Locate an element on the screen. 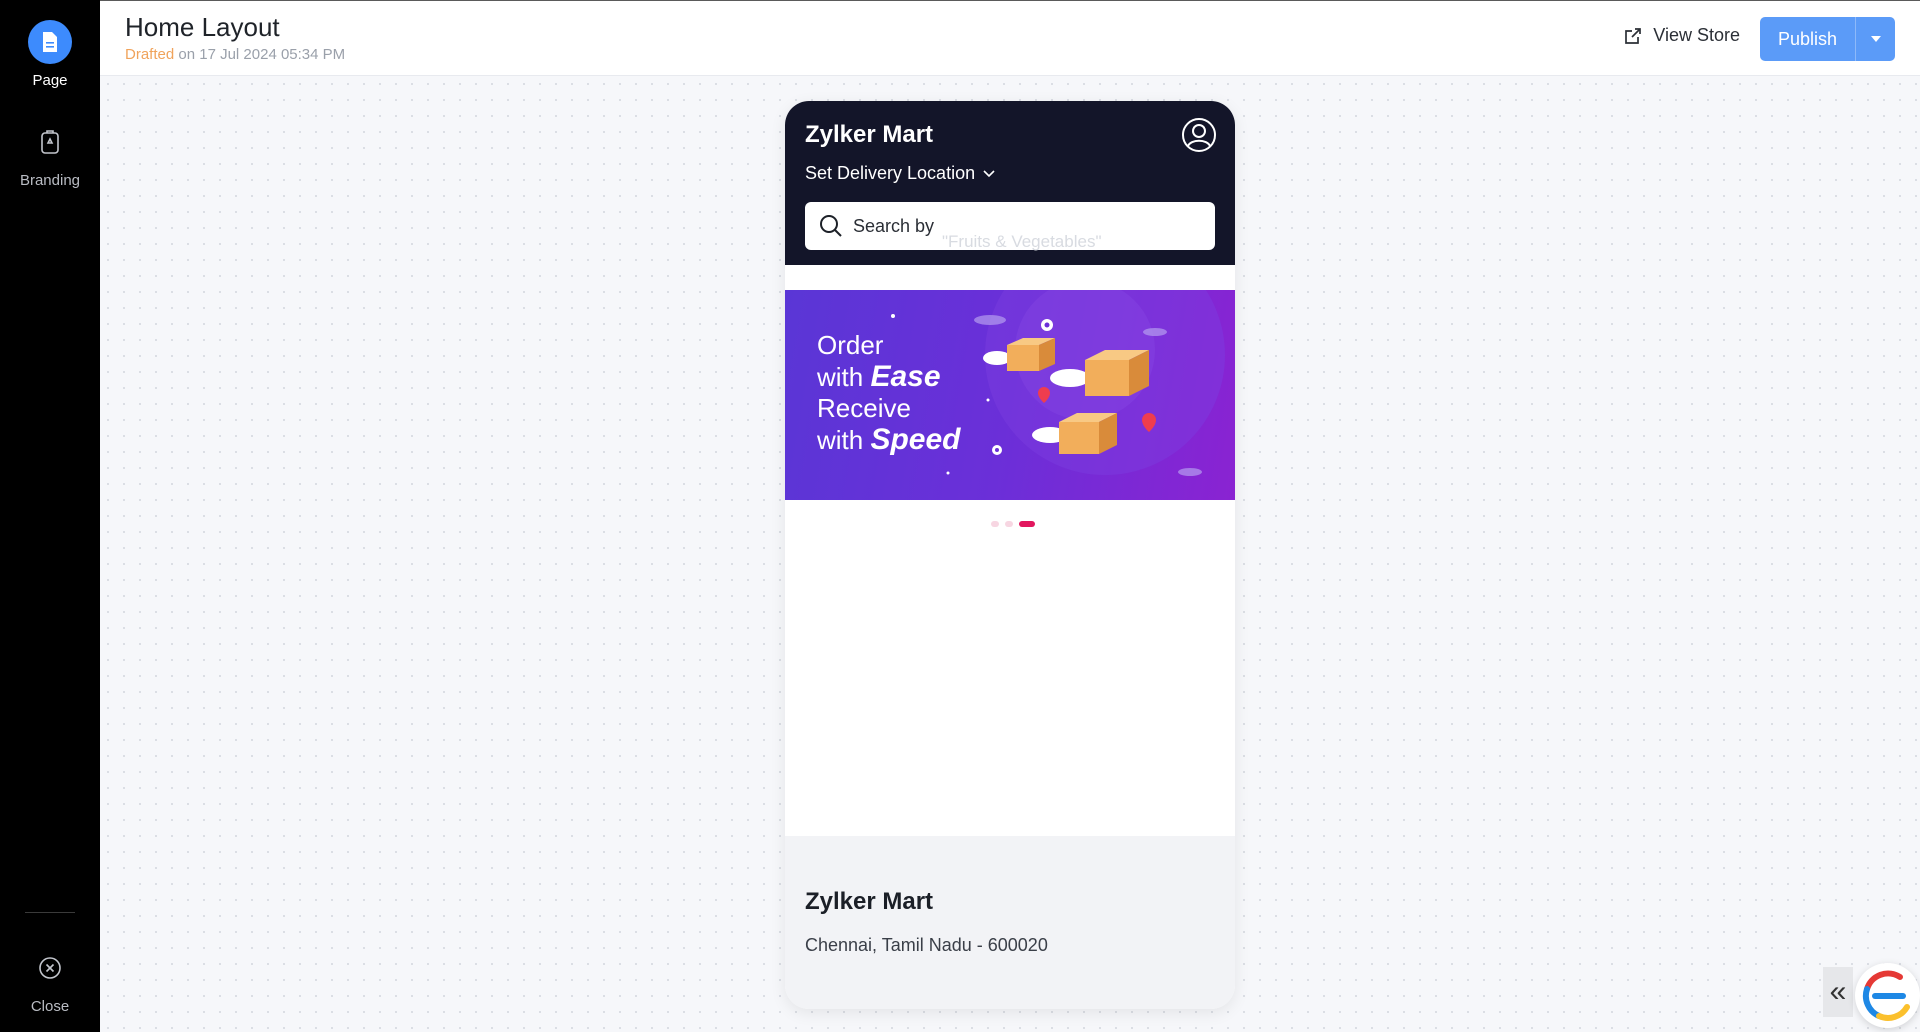 This screenshot has width=1920, height=1032. footer-address: Chennai, Tamil Nadu - 600020 is located at coordinates (926, 945).